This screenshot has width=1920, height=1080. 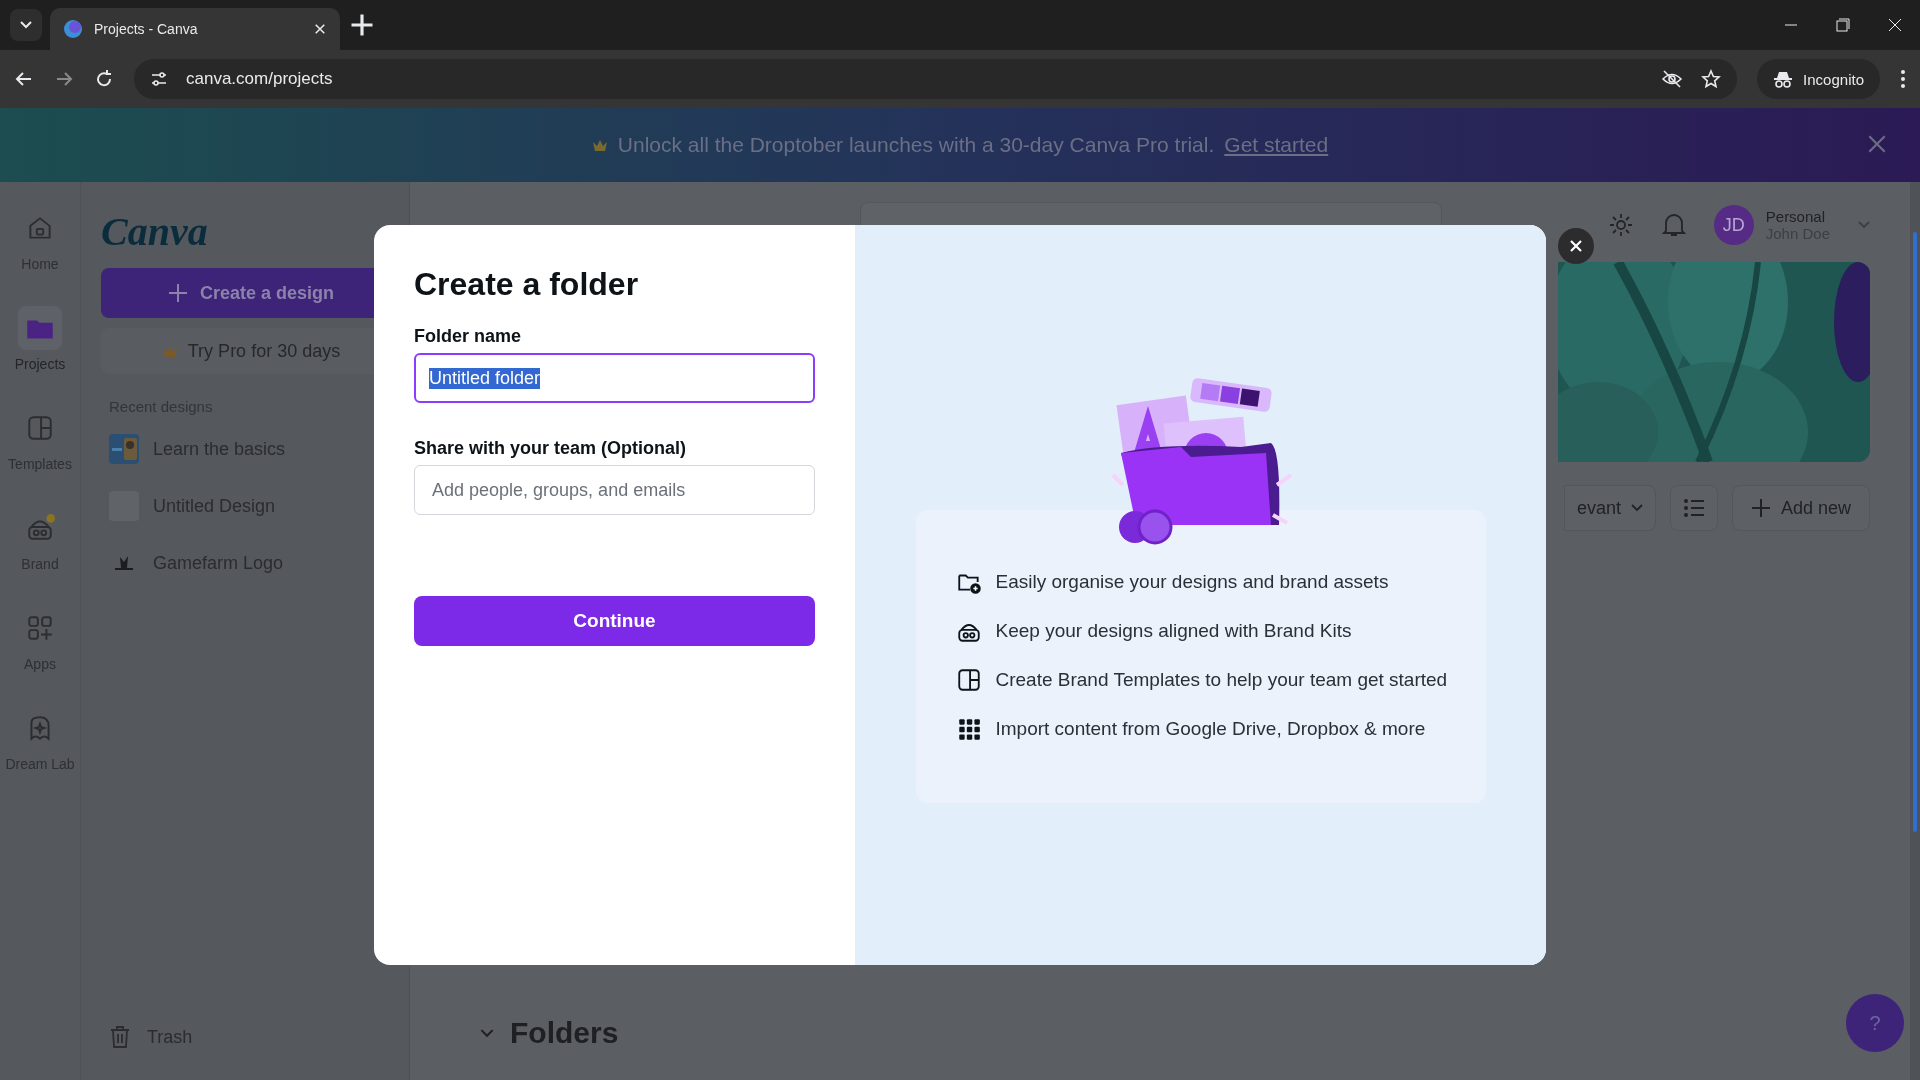 I want to click on trash-icon, so click(x=120, y=1037).